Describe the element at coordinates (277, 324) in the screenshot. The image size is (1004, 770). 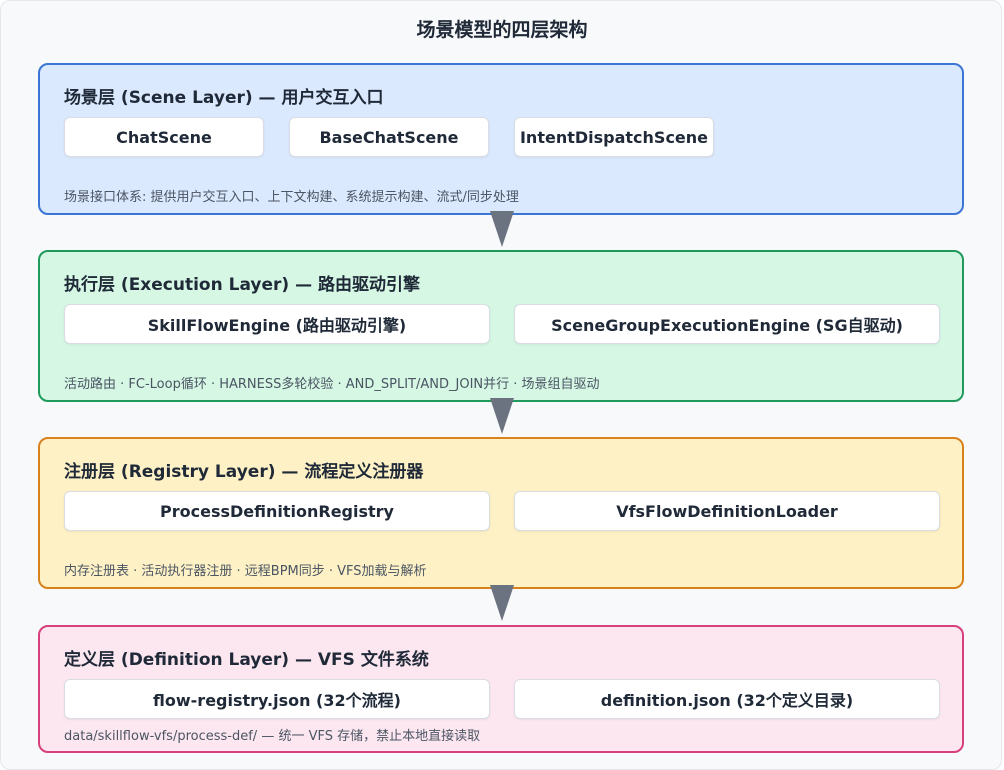
I see `skill-flow-engine-box: SkillFlowEngine (路由驱动引擎)` at that location.